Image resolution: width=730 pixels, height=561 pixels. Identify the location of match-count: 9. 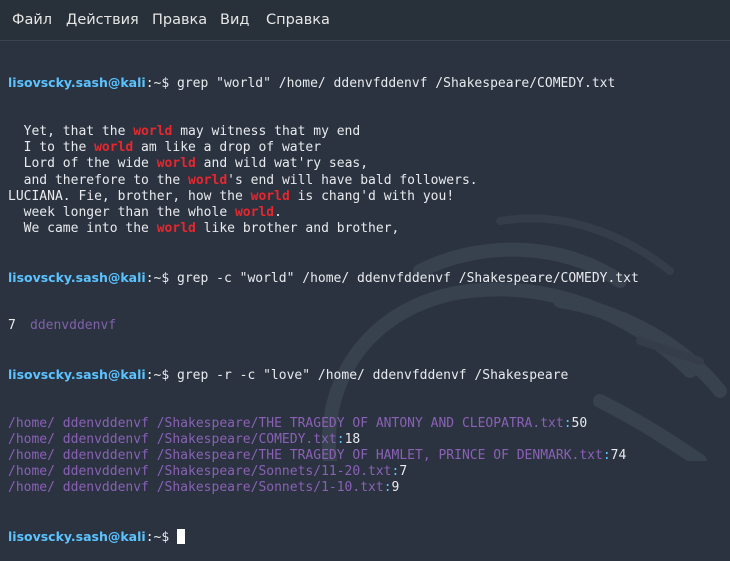
(395, 488).